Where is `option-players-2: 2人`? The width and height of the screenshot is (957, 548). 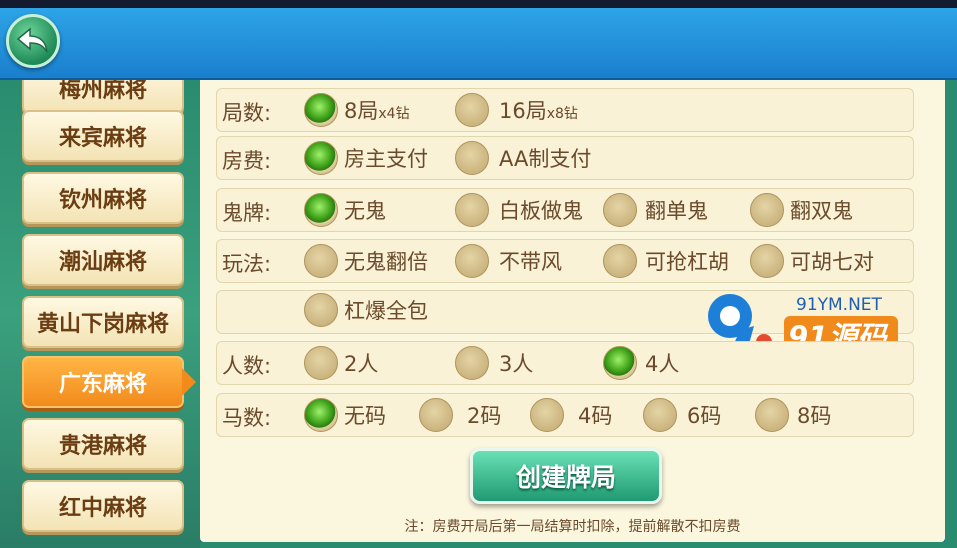 option-players-2: 2人 is located at coordinates (341, 363).